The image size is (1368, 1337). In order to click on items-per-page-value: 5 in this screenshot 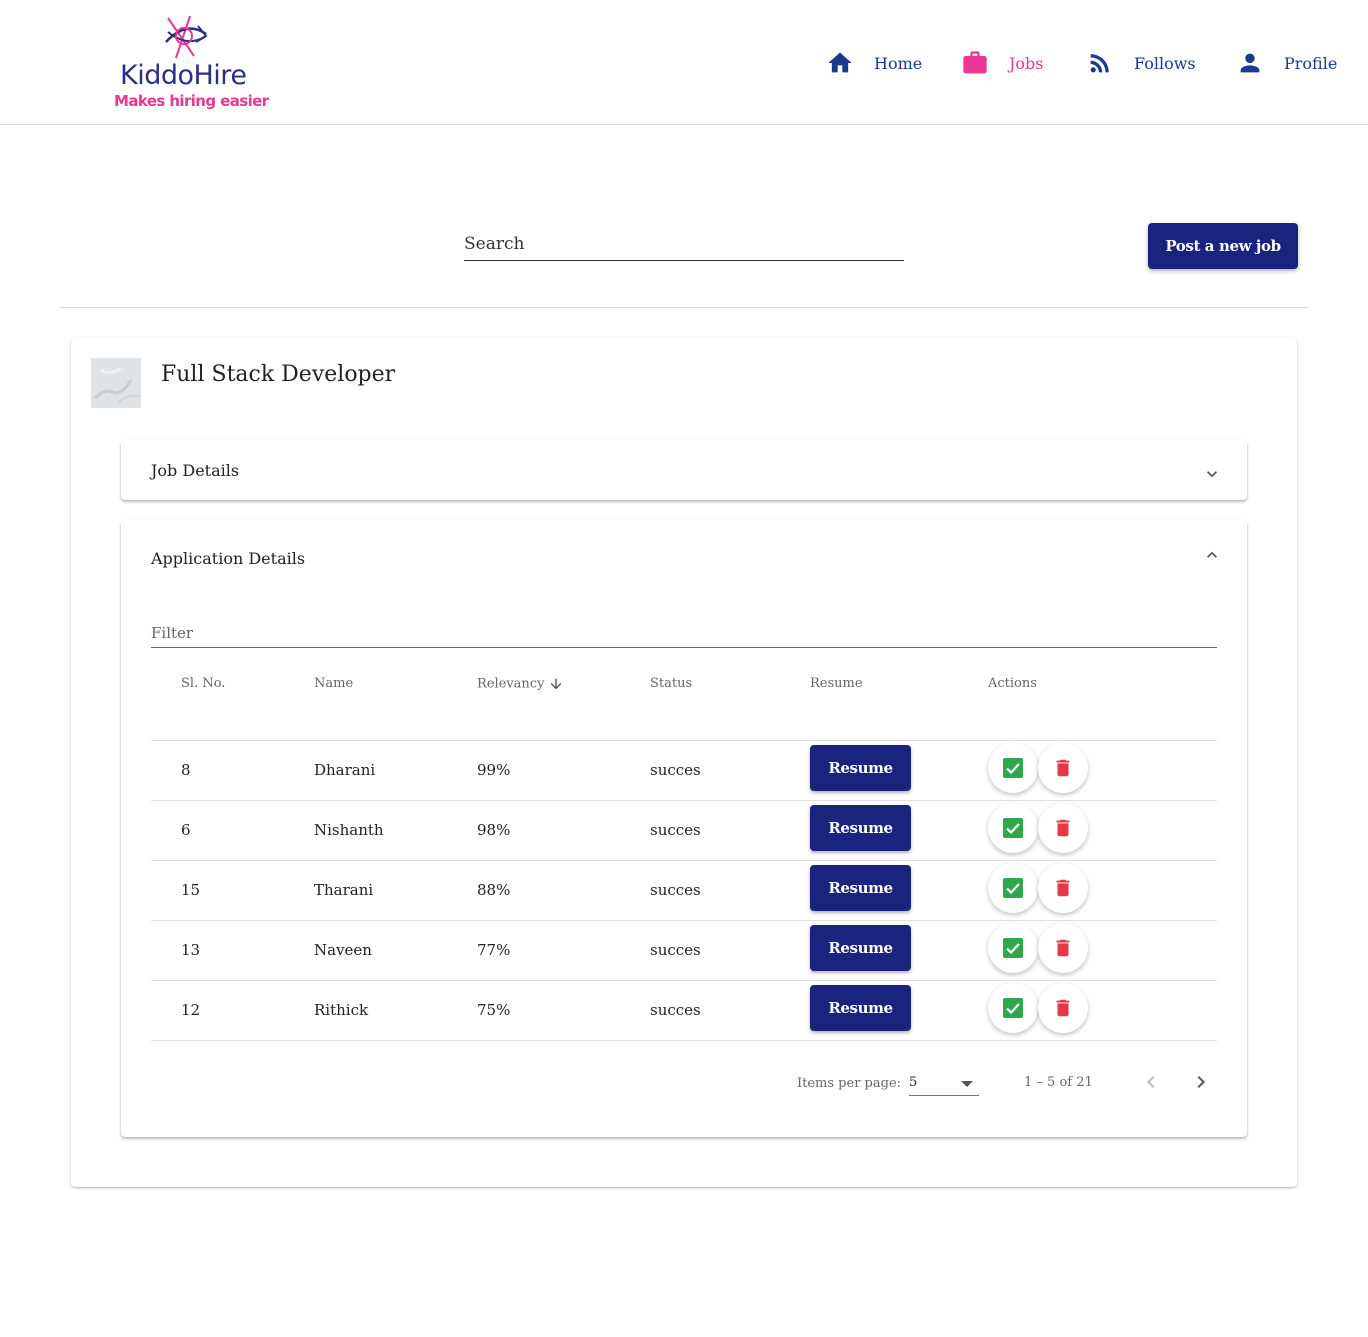, I will do `click(913, 1082)`.